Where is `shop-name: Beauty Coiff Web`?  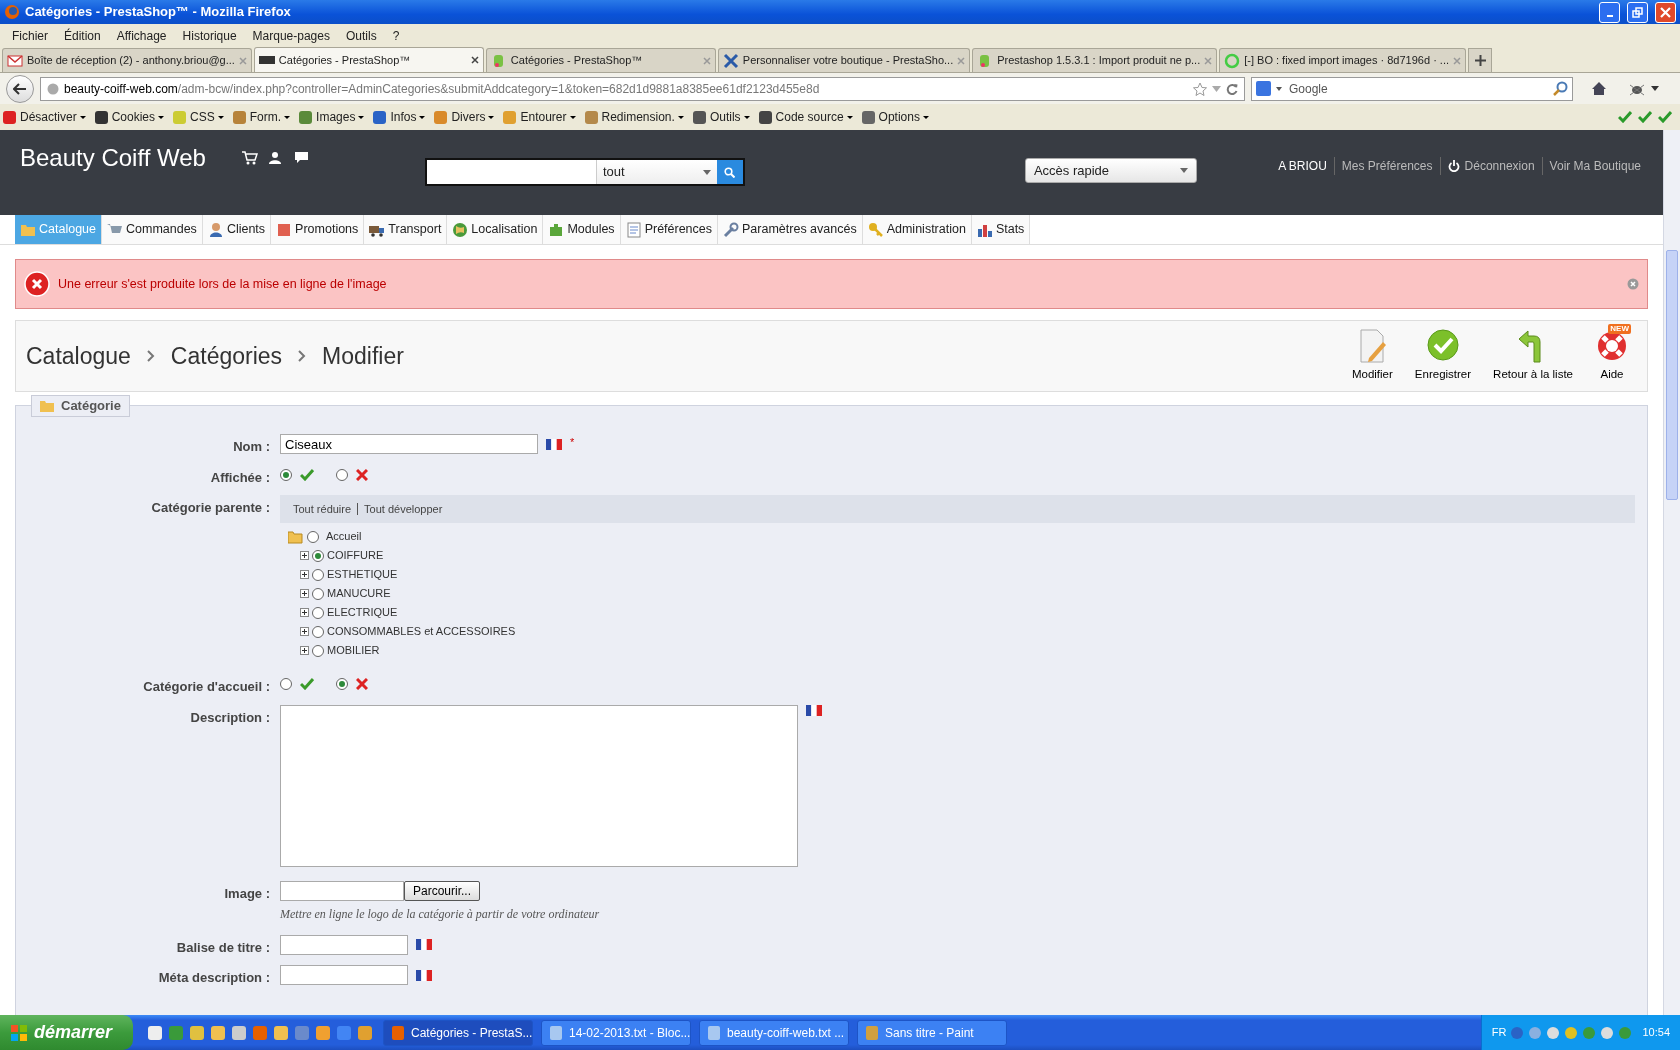 shop-name: Beauty Coiff Web is located at coordinates (113, 158).